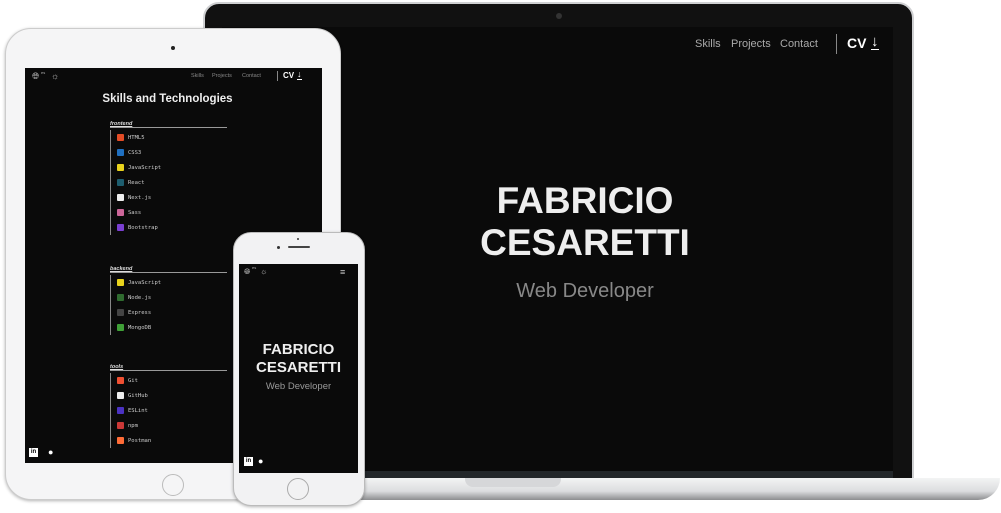  Describe the element at coordinates (172, 197) in the screenshot. I see `skill-item: Next.js` at that location.